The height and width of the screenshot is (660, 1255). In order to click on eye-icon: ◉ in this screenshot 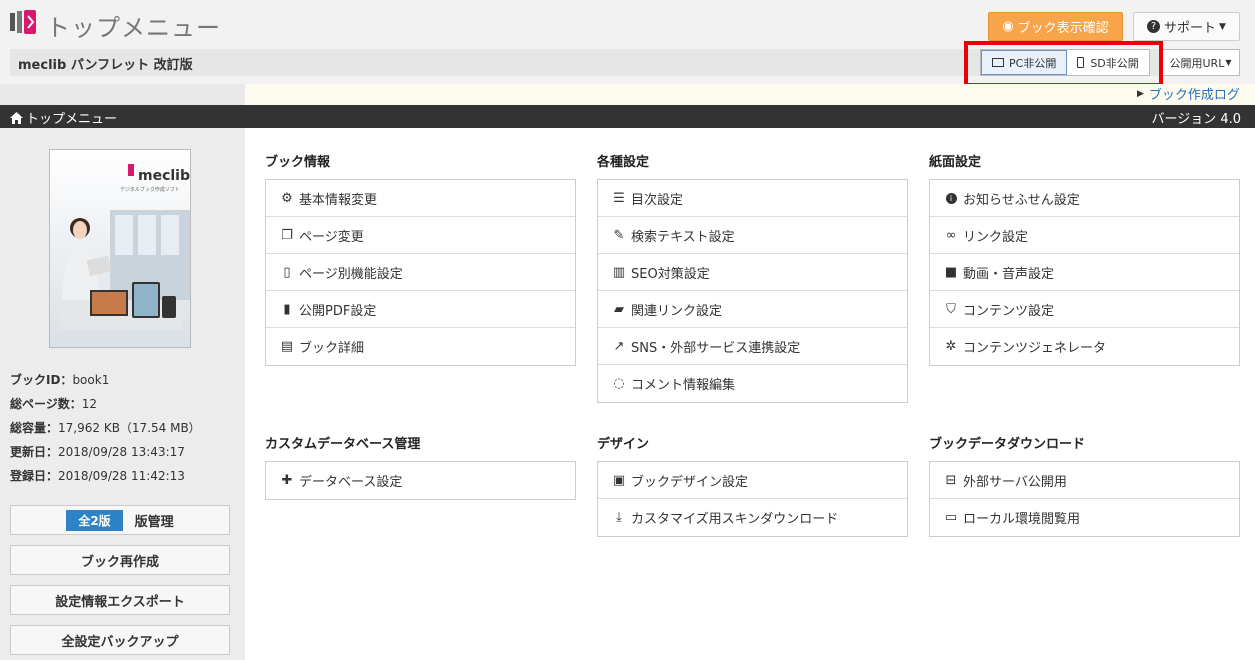, I will do `click(1008, 26)`.